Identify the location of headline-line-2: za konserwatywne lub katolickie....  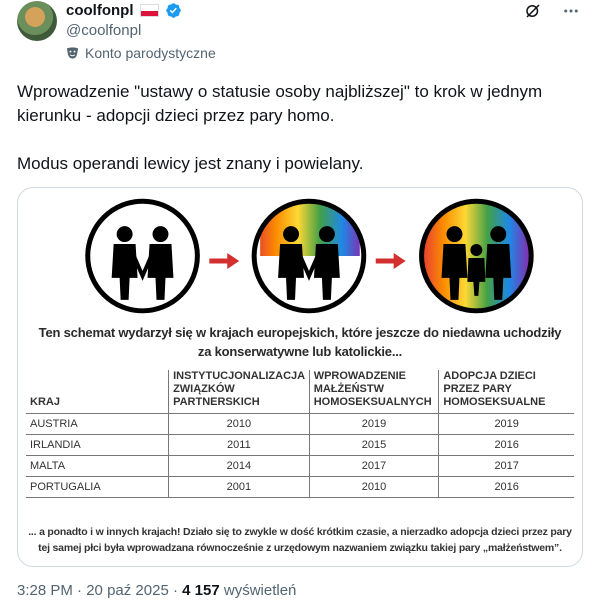
(300, 351).